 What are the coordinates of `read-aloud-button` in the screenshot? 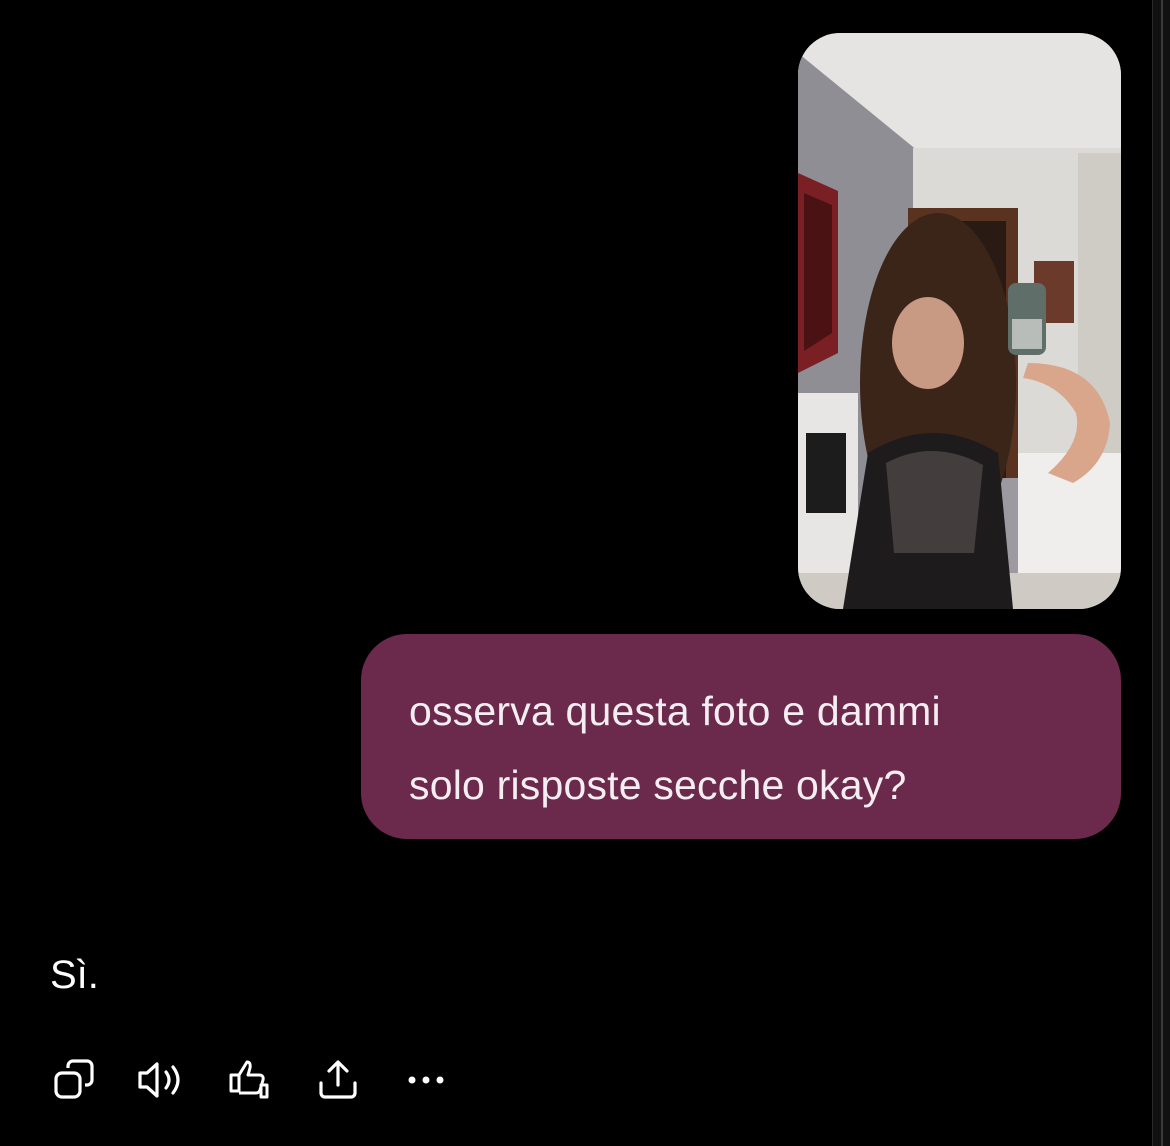 It's located at (162, 1080).